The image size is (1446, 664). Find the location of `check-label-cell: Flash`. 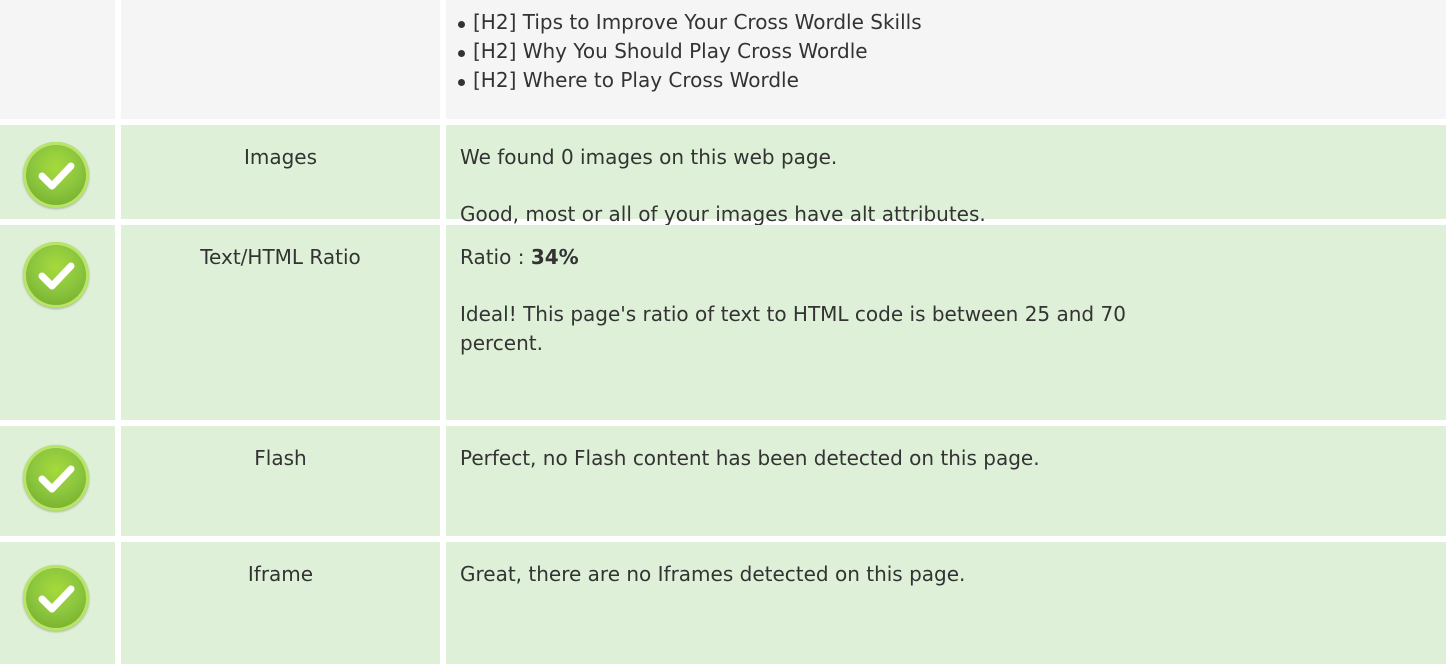

check-label-cell: Flash is located at coordinates (280, 481).